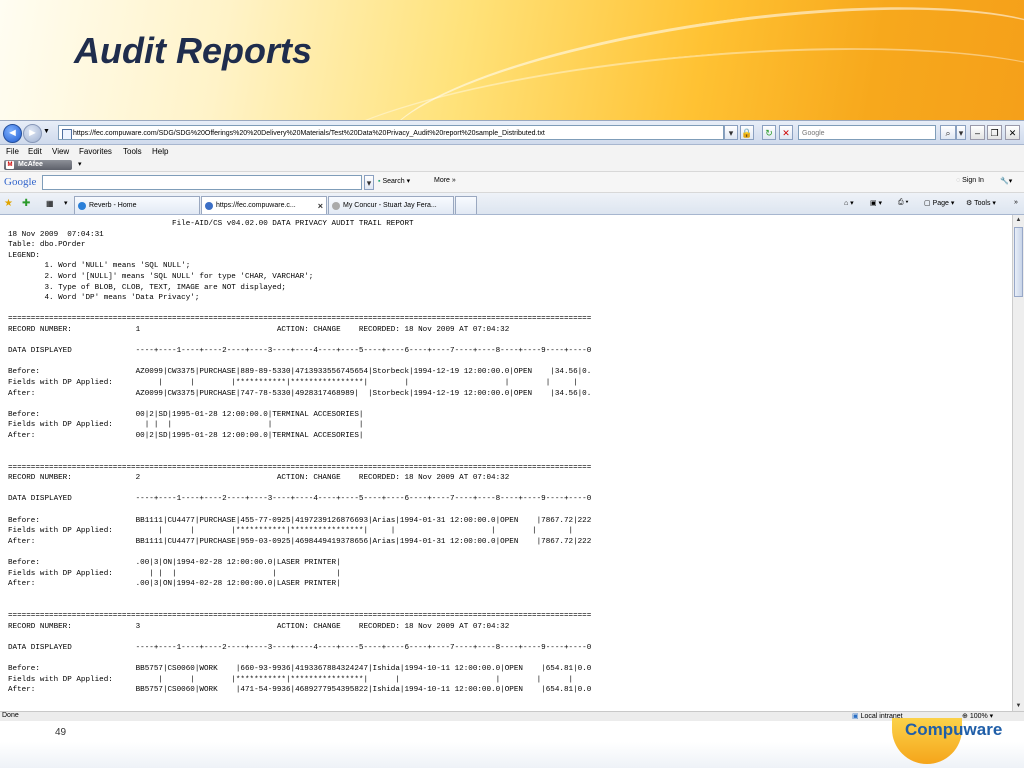 Image resolution: width=1024 pixels, height=768 pixels. What do you see at coordinates (769, 132) in the screenshot?
I see `refresh-icon: ↻` at bounding box center [769, 132].